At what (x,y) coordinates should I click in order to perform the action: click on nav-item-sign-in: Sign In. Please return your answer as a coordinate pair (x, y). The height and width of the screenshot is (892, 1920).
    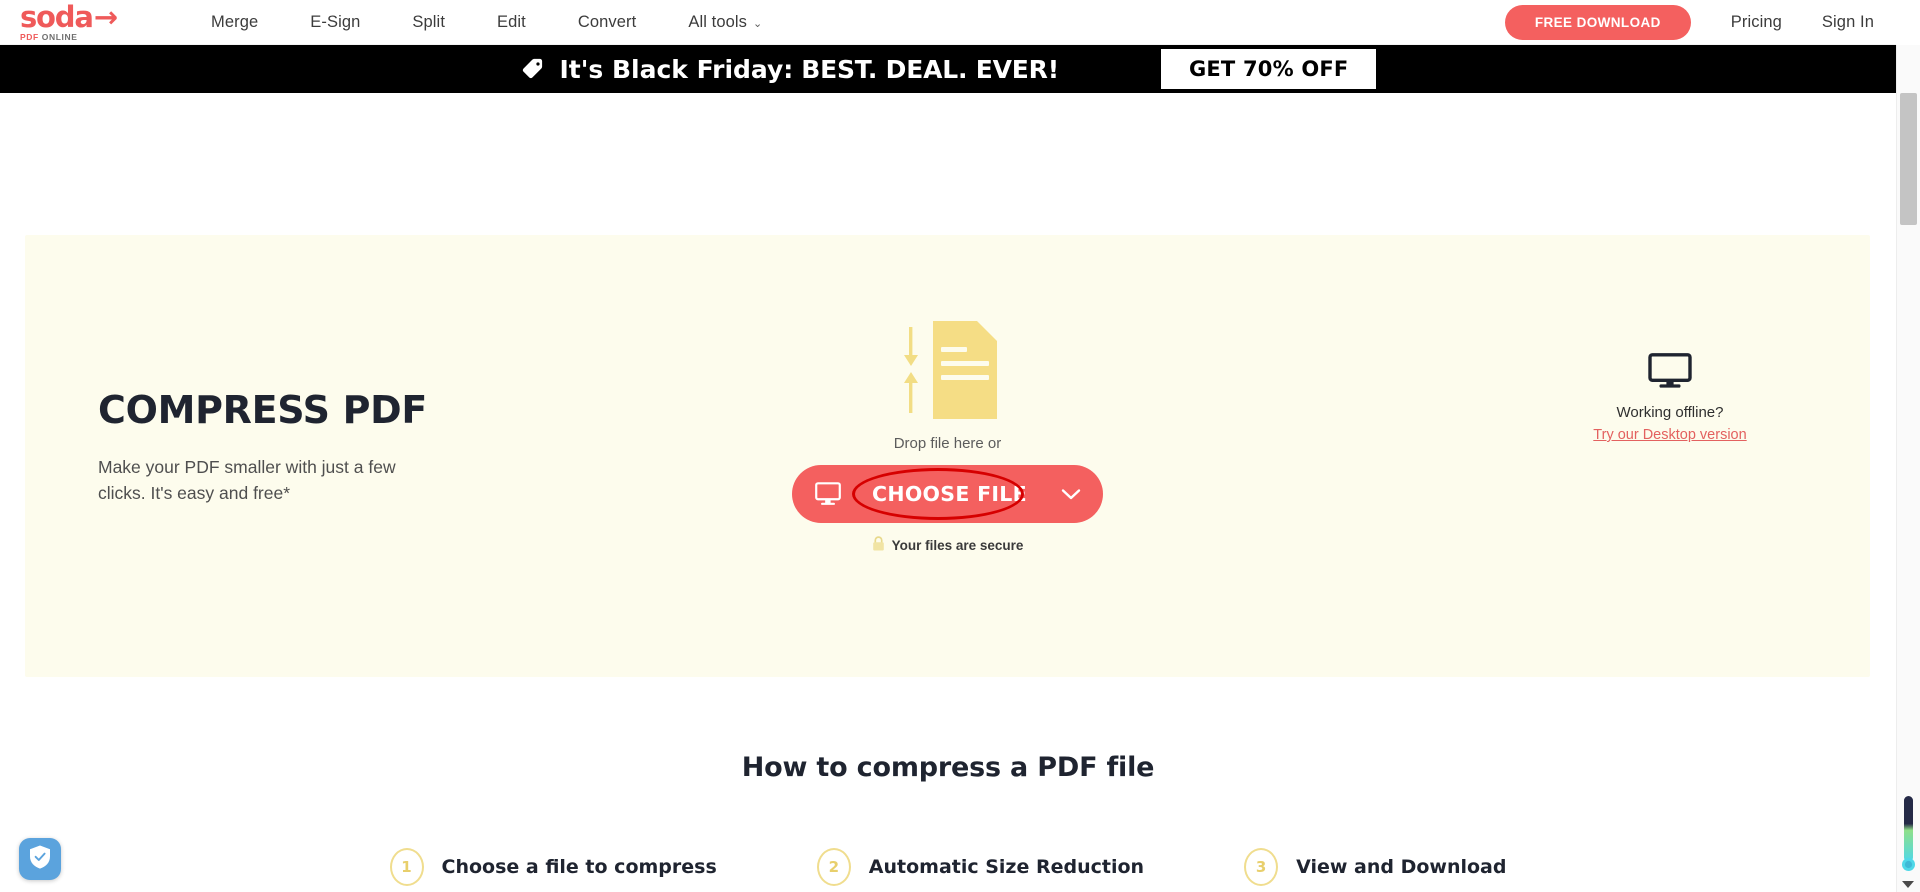
    Looking at the image, I should click on (1828, 22).